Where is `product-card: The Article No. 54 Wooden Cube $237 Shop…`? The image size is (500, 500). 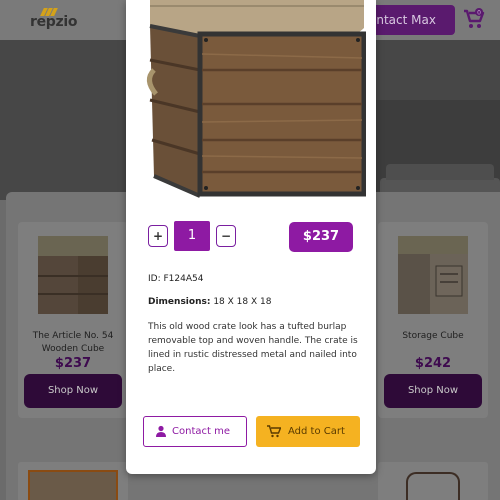
product-card: The Article No. 54 Wooden Cube $237 Shop… is located at coordinates (73, 320).